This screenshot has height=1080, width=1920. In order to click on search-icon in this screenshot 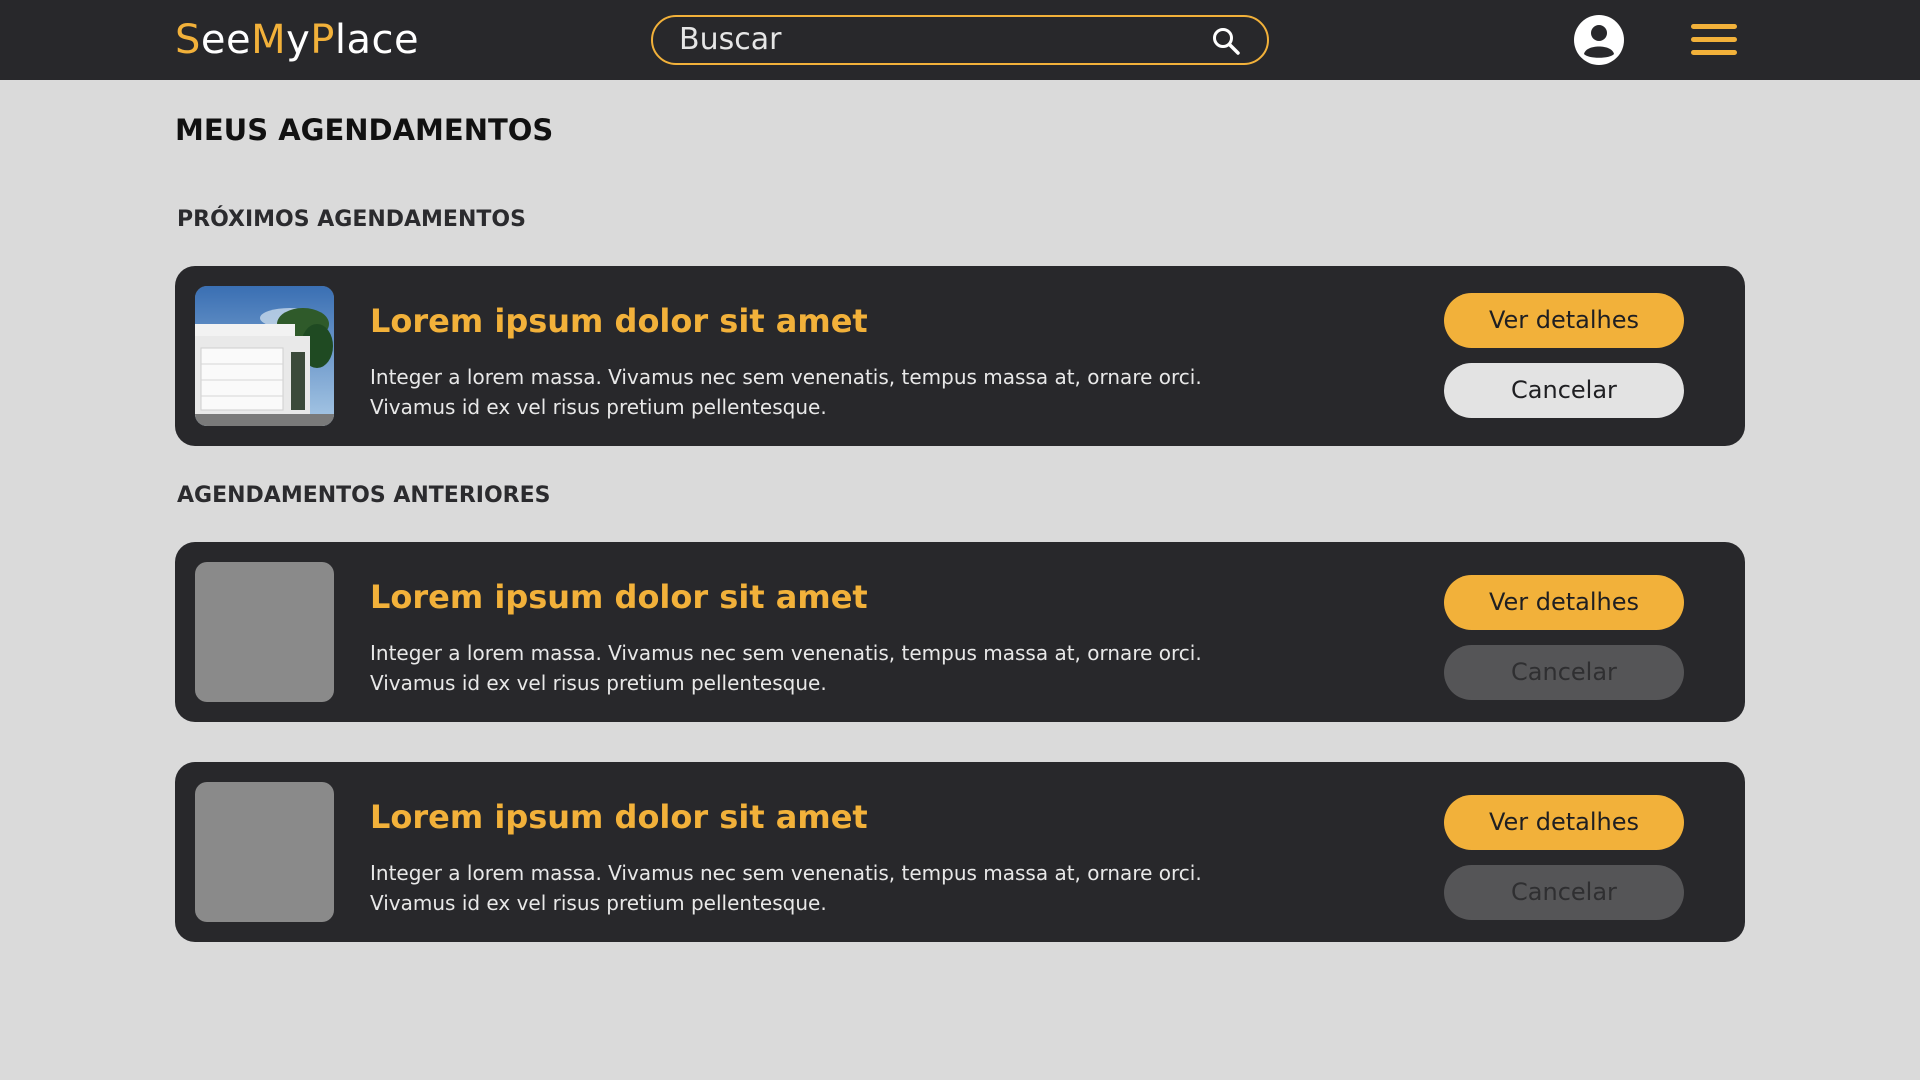, I will do `click(1226, 41)`.